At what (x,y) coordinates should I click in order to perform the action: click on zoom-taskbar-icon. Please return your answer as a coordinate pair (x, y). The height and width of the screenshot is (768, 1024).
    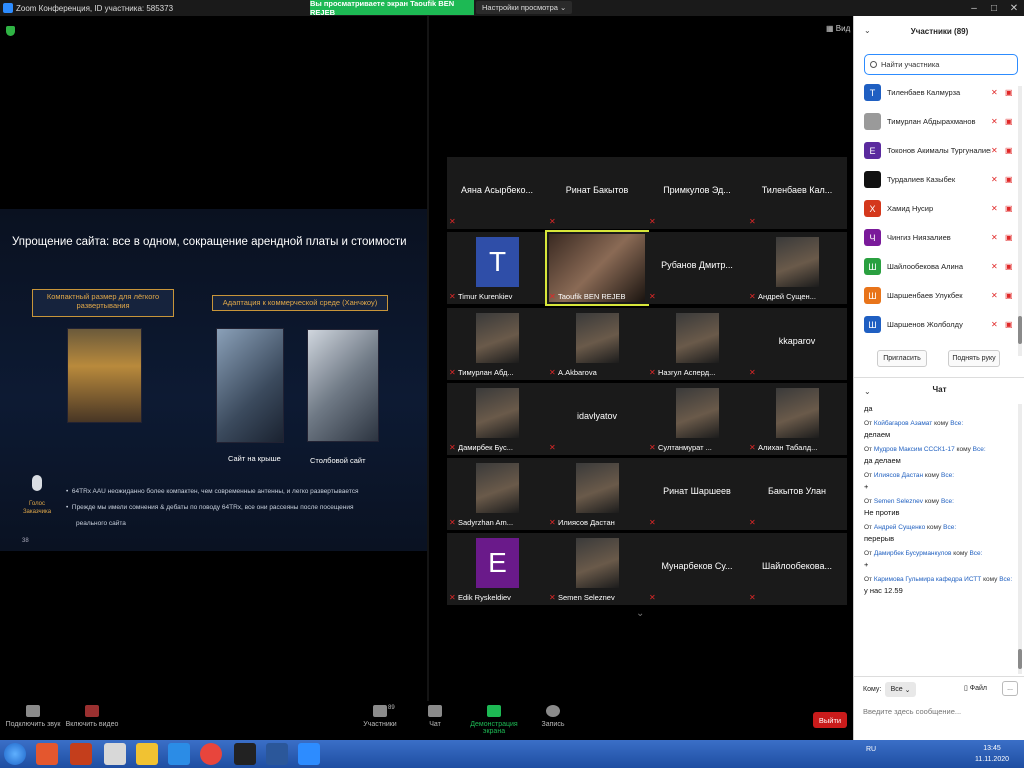
    Looking at the image, I should click on (309, 754).